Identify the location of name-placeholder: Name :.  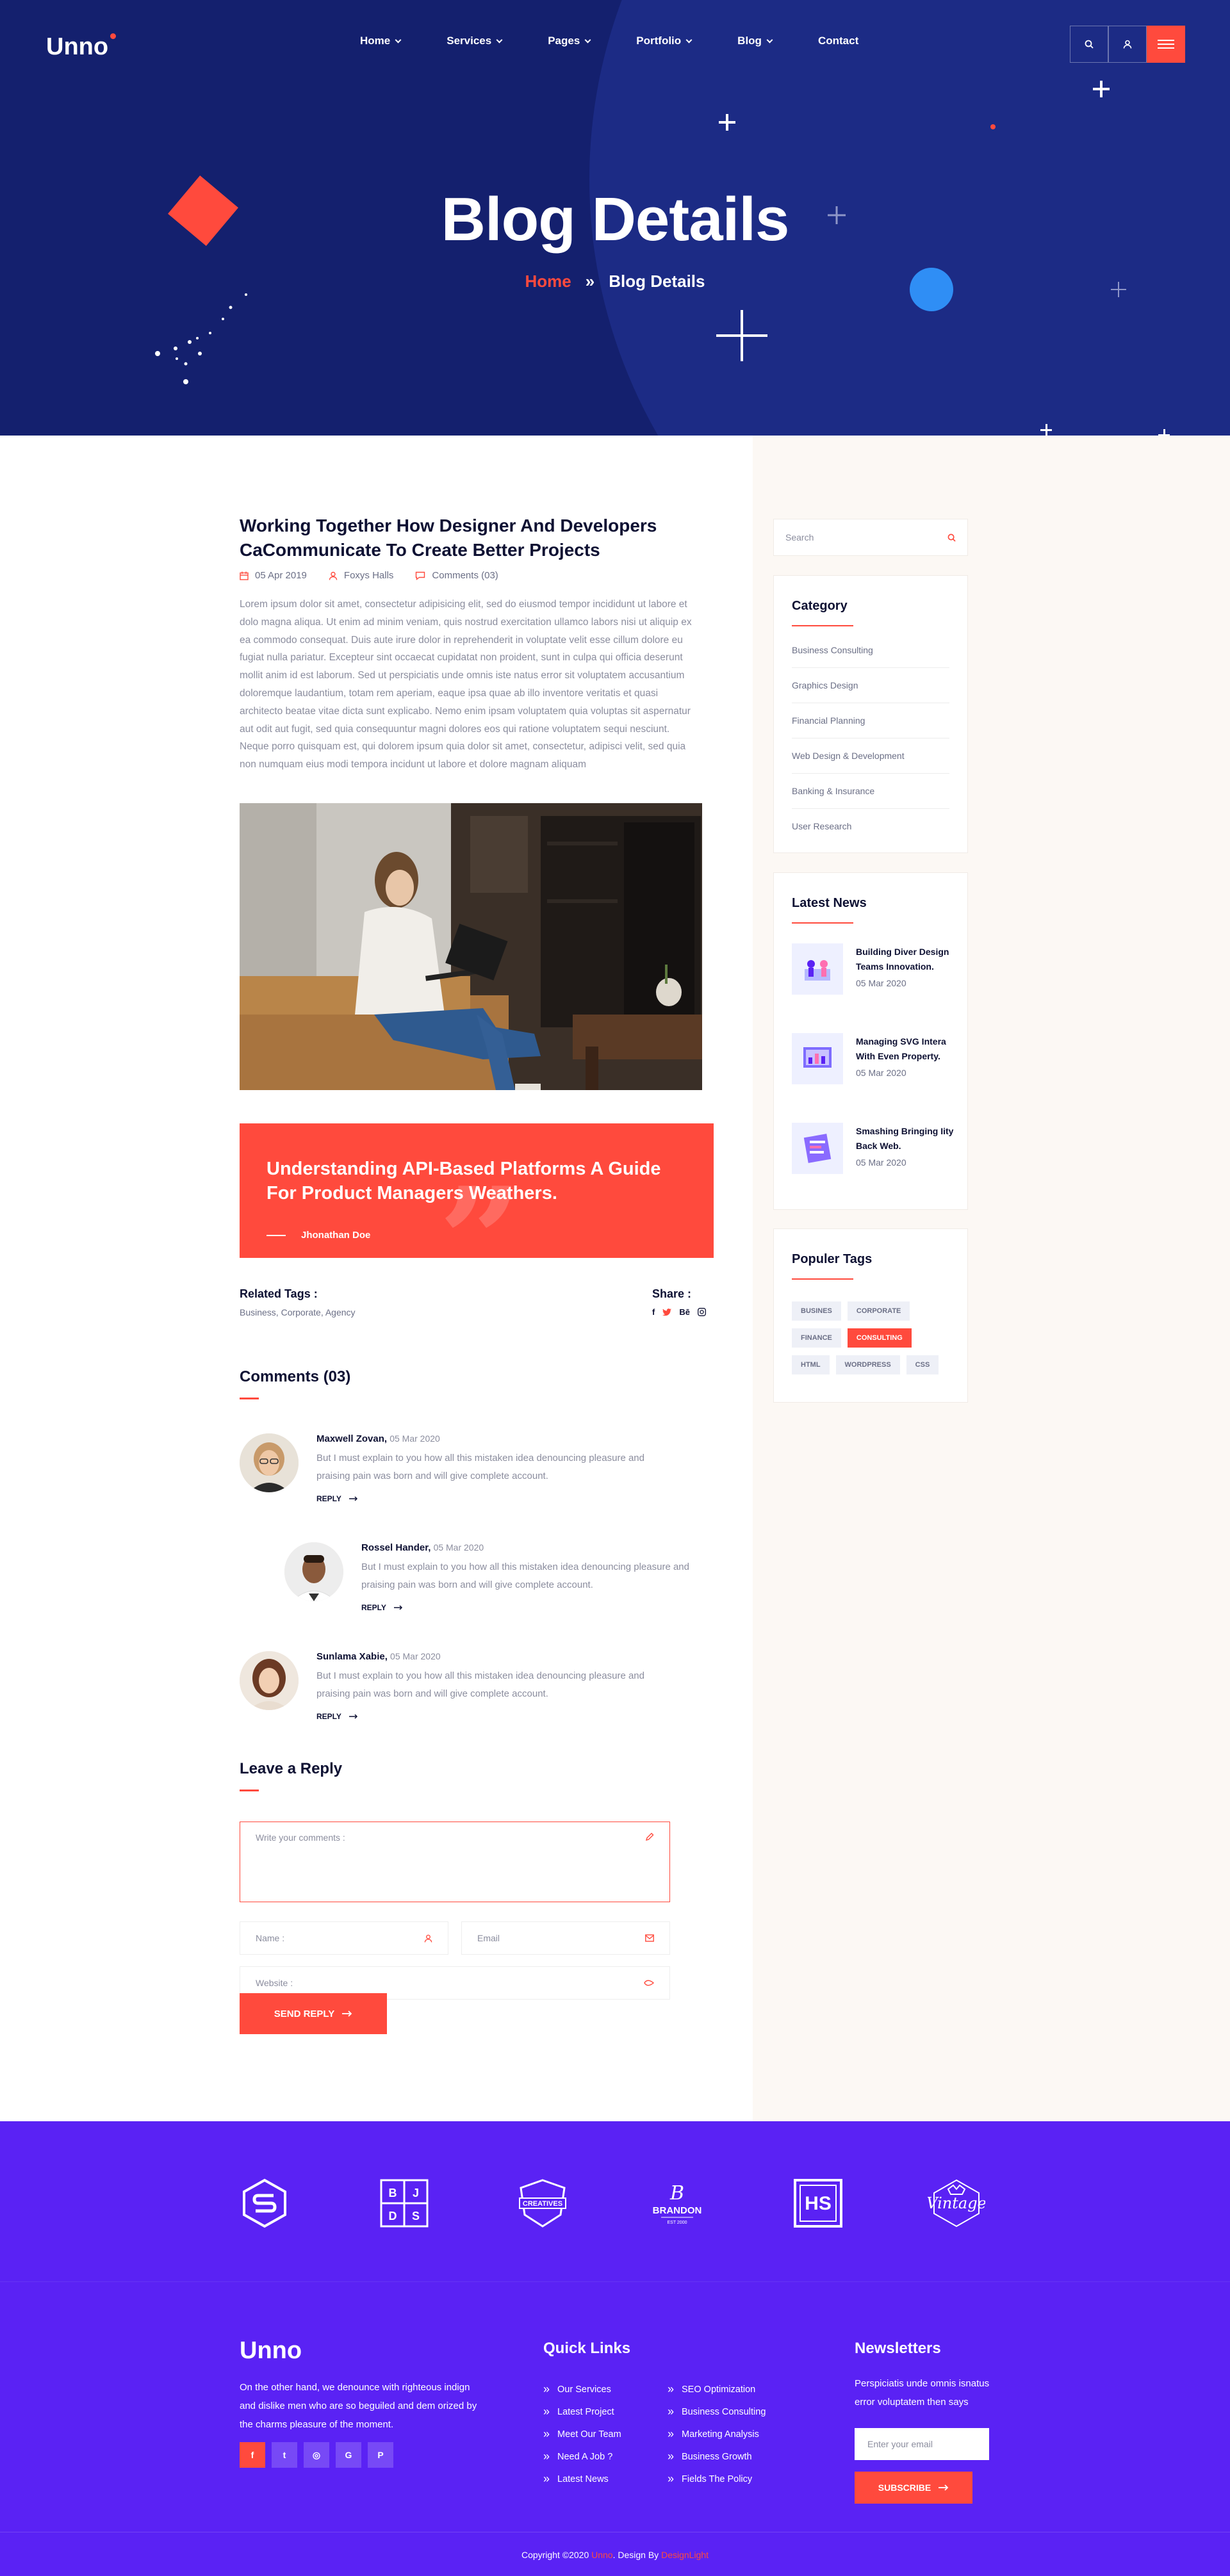
(270, 1938).